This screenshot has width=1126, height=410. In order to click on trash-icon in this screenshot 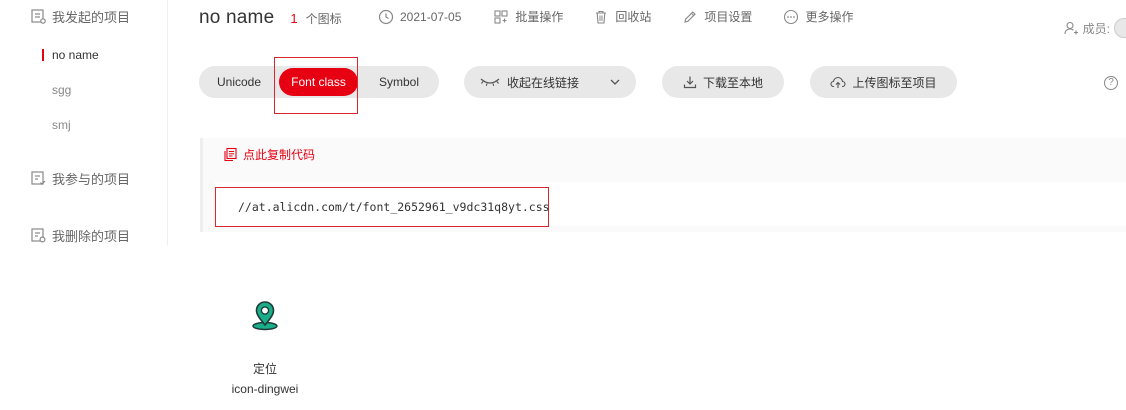, I will do `click(601, 17)`.